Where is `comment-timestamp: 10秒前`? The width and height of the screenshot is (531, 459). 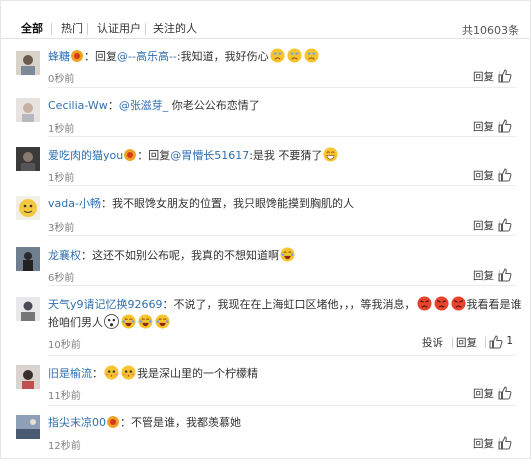 comment-timestamp: 10秒前 is located at coordinates (64, 345).